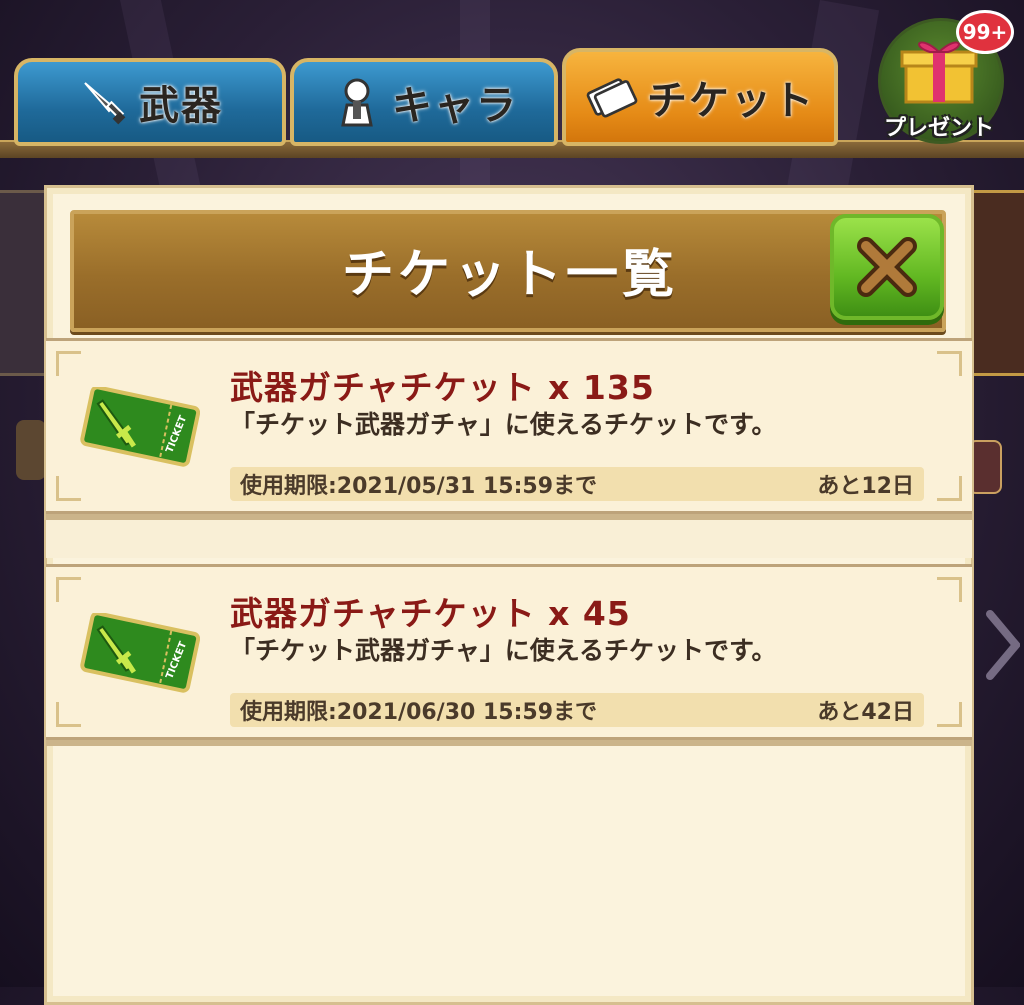 This screenshot has width=1024, height=1005. What do you see at coordinates (455, 106) in the screenshot?
I see `tab-characters-label: キャラ` at bounding box center [455, 106].